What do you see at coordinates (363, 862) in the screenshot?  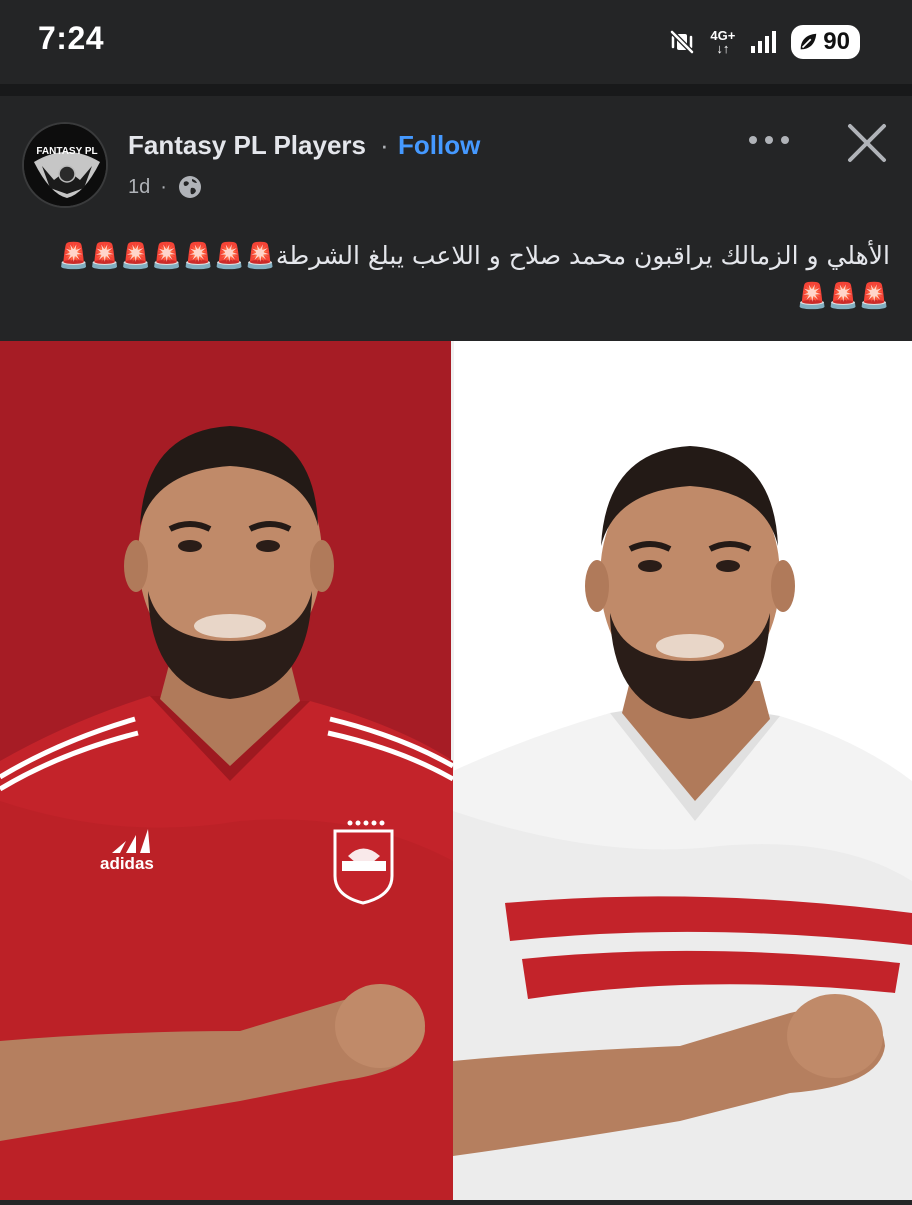 I see `al-ahly-crest` at bounding box center [363, 862].